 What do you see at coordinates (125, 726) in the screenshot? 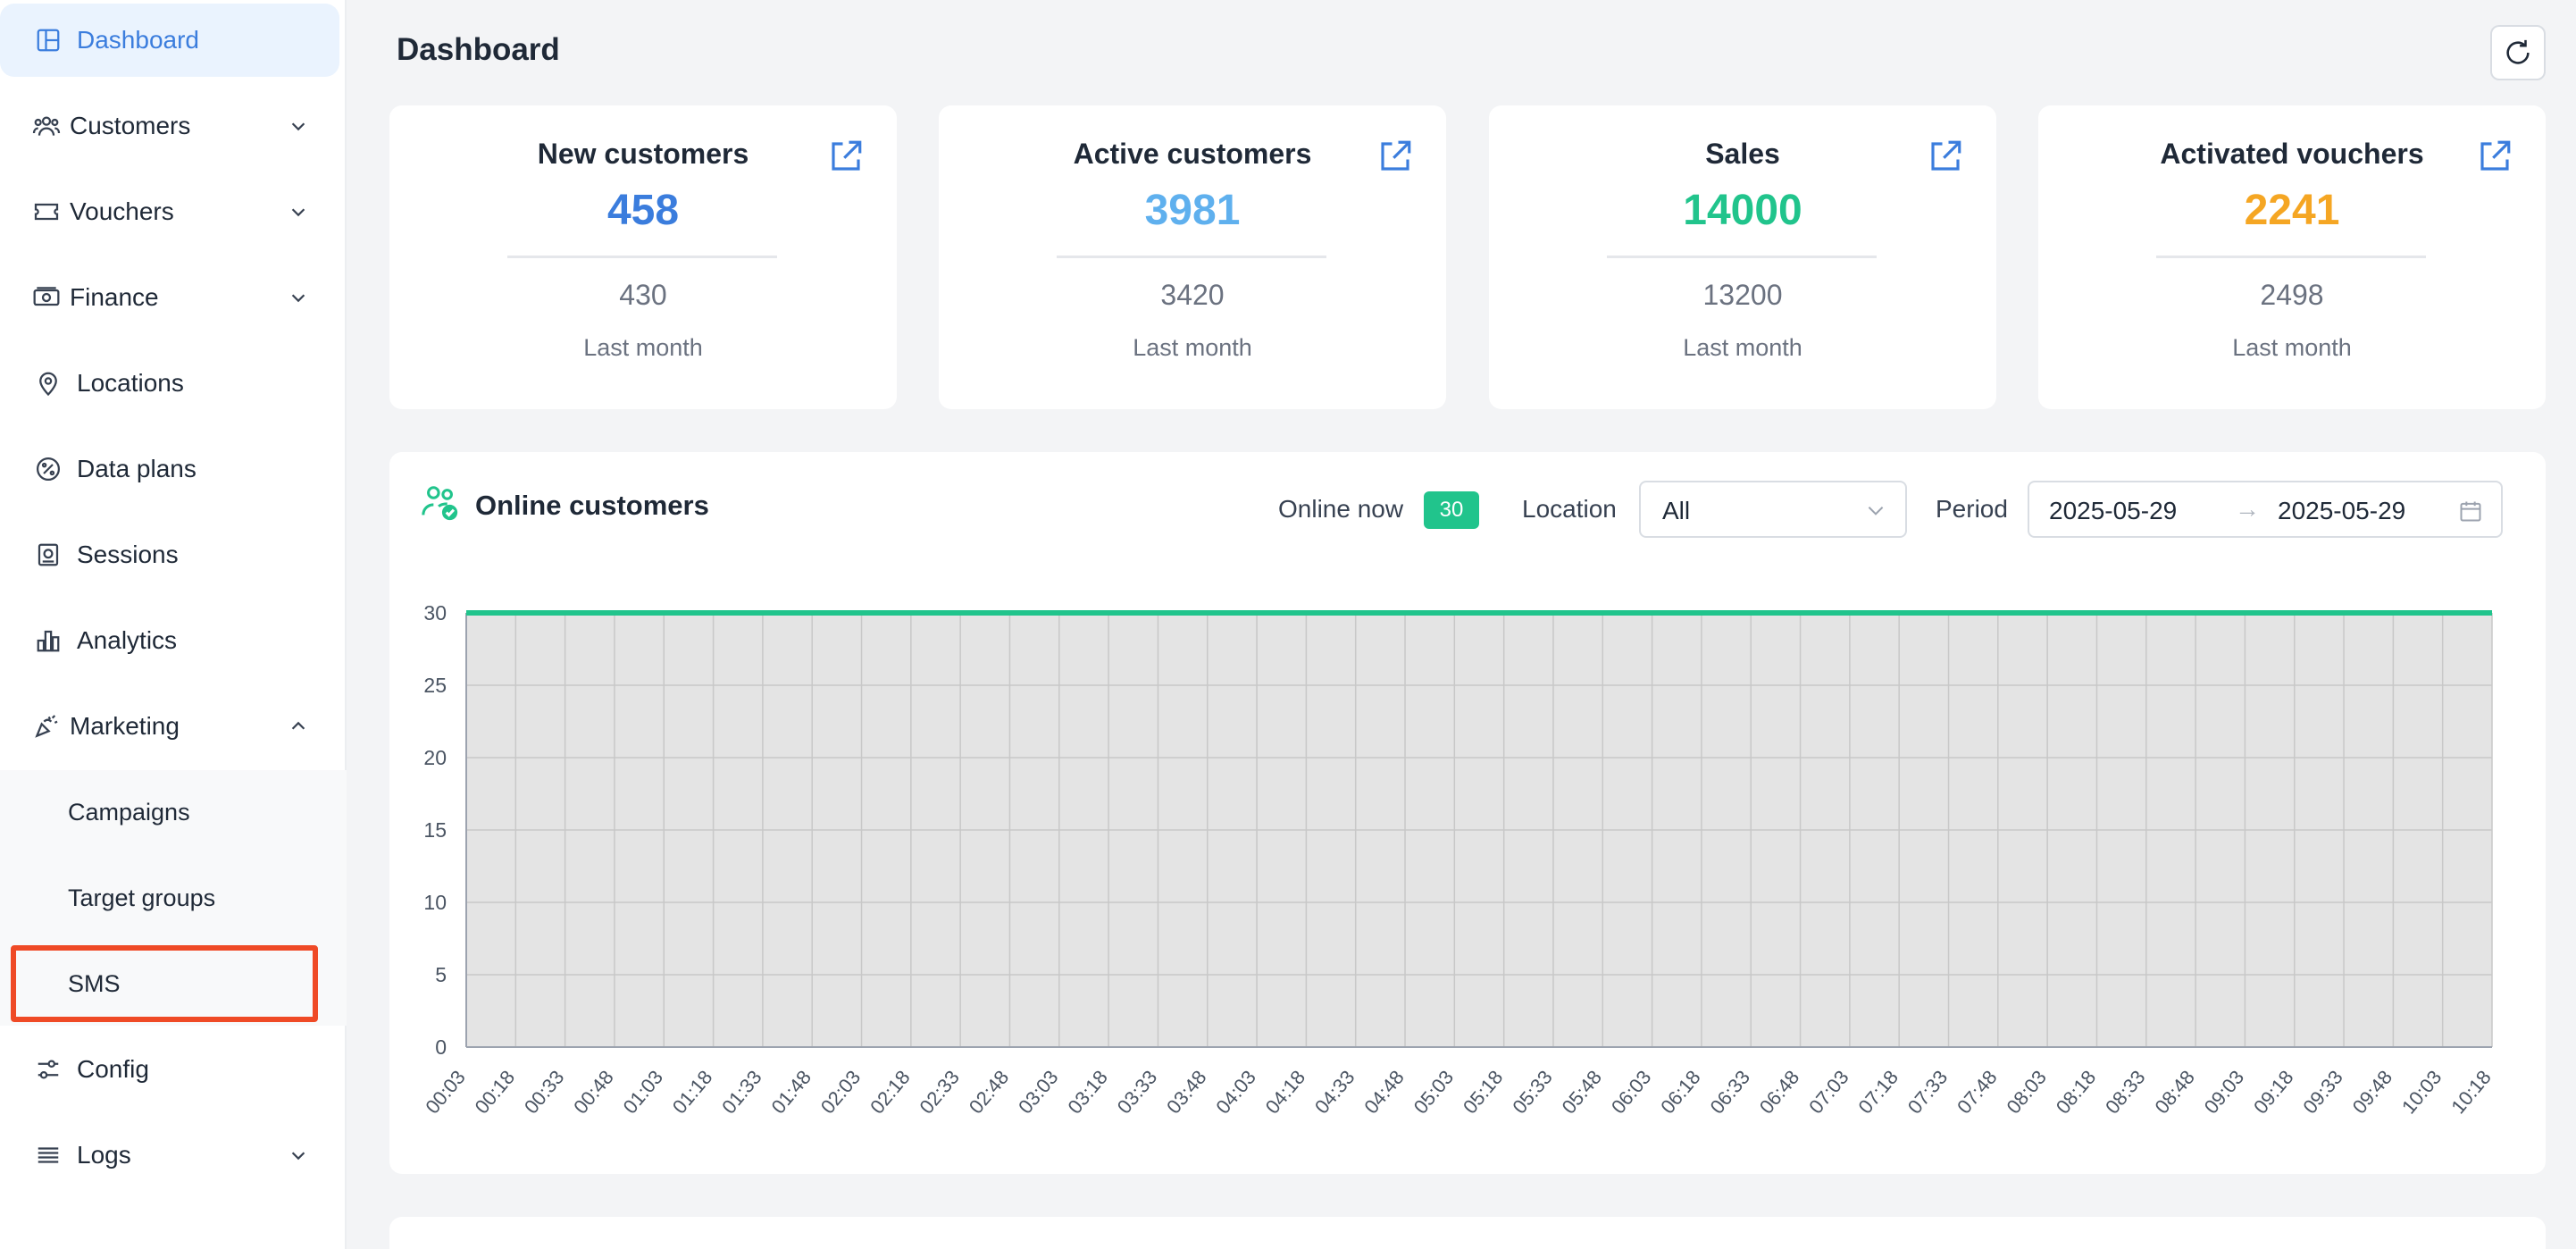
I see `sidebar-item-label: Marketing` at bounding box center [125, 726].